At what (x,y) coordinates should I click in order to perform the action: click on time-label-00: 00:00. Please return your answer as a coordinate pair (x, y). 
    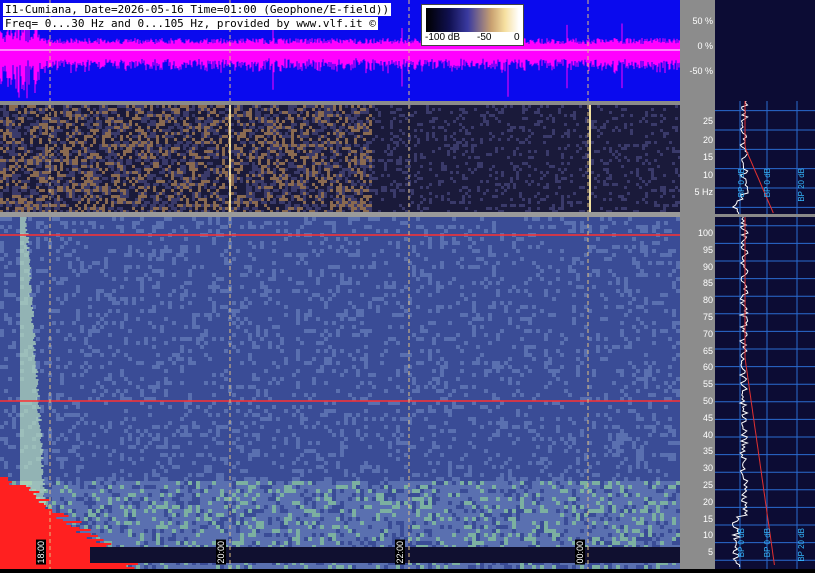
    Looking at the image, I should click on (580, 552).